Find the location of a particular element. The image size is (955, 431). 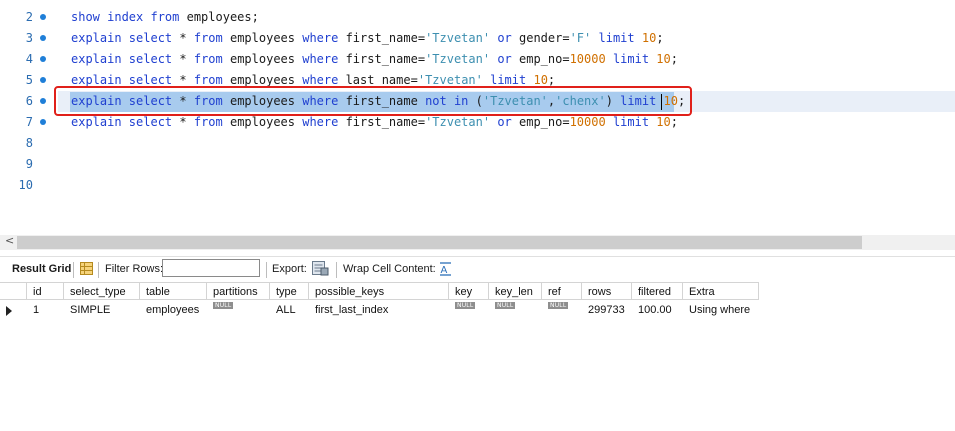

wrap-cell-content-label: Wrap Cell Content: is located at coordinates (389, 269).